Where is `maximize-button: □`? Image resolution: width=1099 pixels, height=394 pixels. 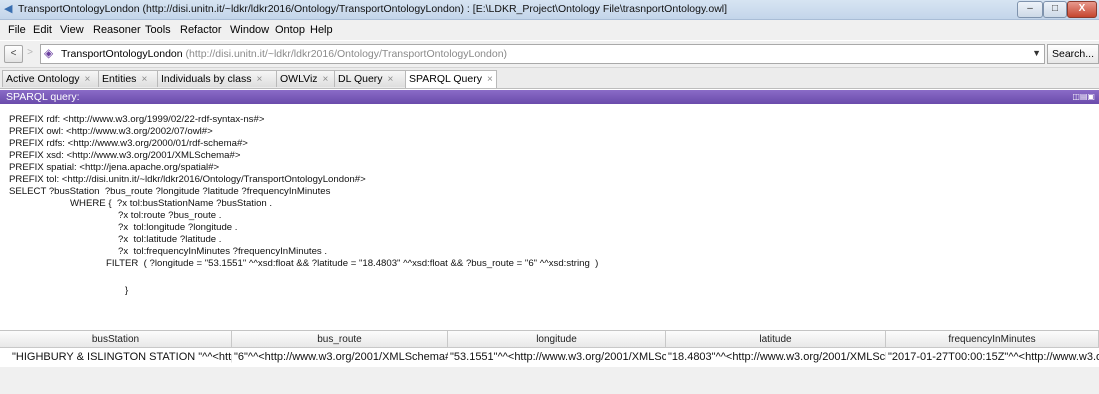 maximize-button: □ is located at coordinates (1055, 9).